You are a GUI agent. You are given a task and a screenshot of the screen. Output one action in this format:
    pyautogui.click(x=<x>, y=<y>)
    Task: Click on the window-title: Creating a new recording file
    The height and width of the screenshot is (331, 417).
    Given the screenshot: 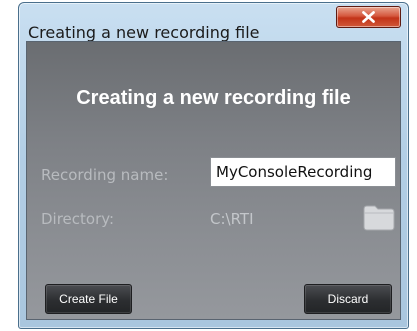 What is the action you would take?
    pyautogui.click(x=144, y=32)
    